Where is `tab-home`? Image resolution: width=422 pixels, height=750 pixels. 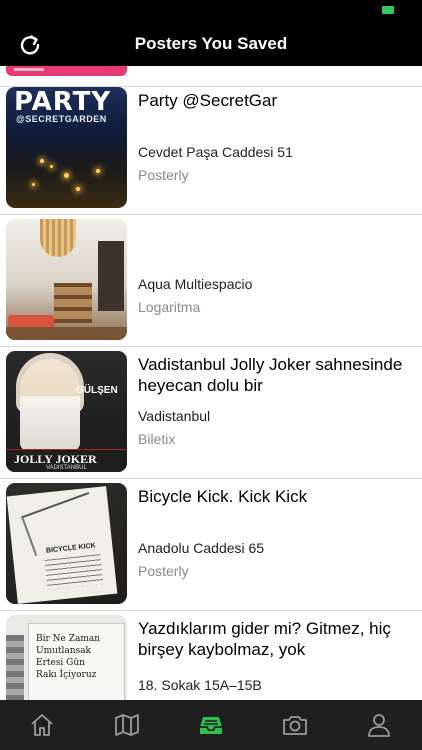 tab-home is located at coordinates (42, 725).